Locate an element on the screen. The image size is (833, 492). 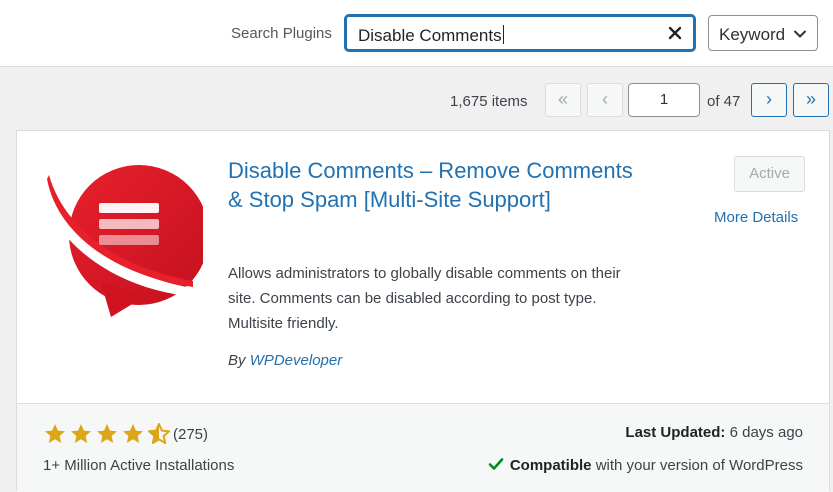
last-updated-value: 6 days ago is located at coordinates (766, 432).